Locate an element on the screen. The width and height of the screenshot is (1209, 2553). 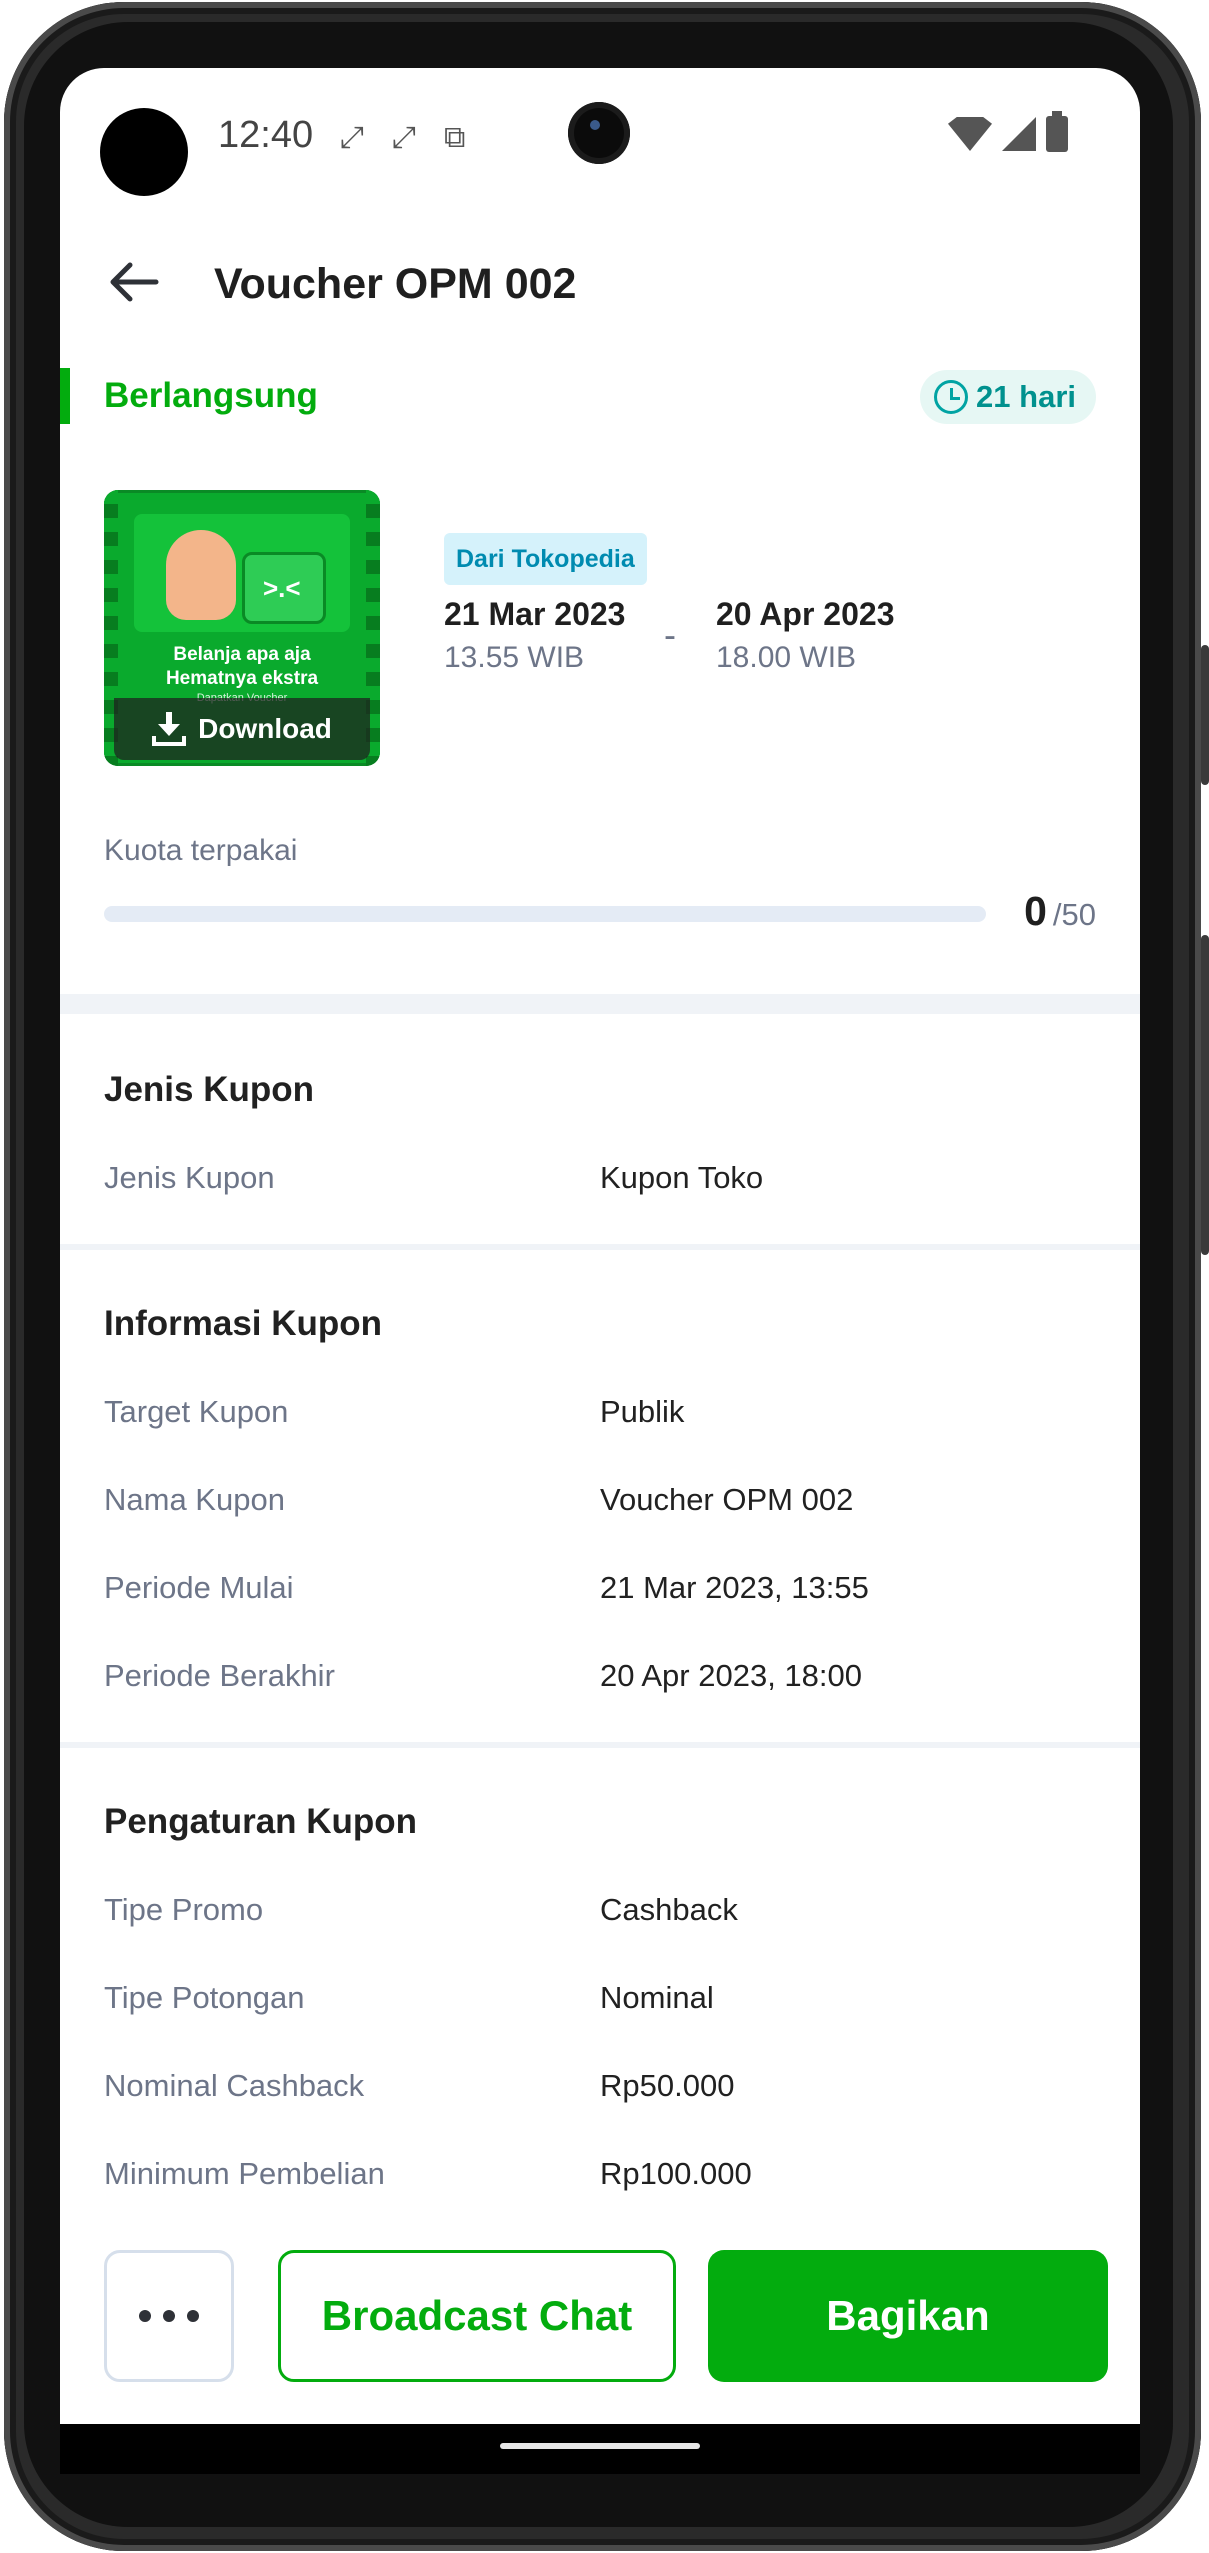
punch-hole is located at coordinates (144, 152).